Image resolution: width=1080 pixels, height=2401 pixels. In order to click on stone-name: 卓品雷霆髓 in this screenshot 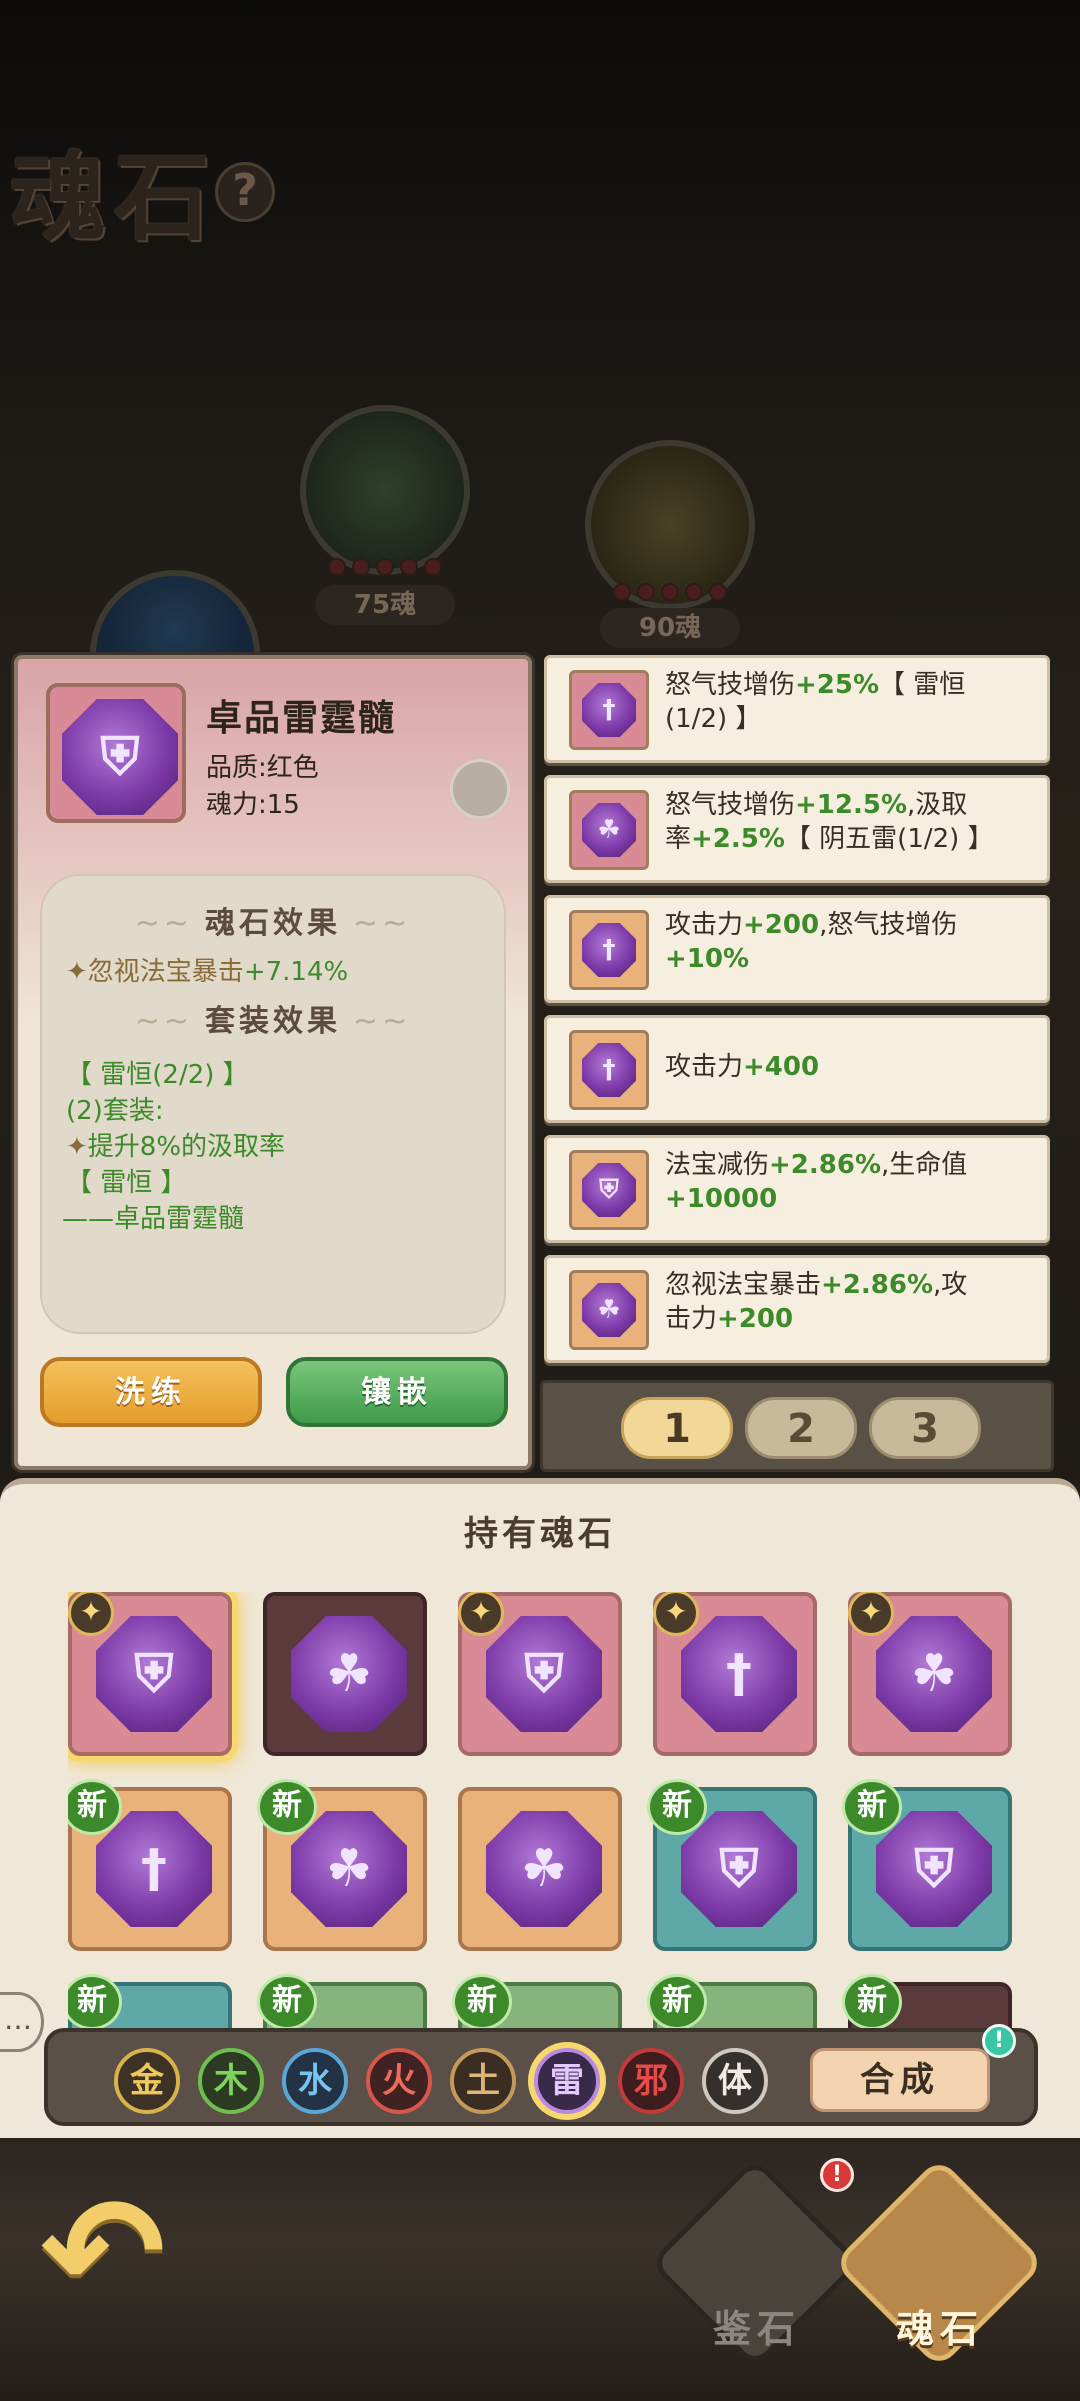, I will do `click(301, 718)`.